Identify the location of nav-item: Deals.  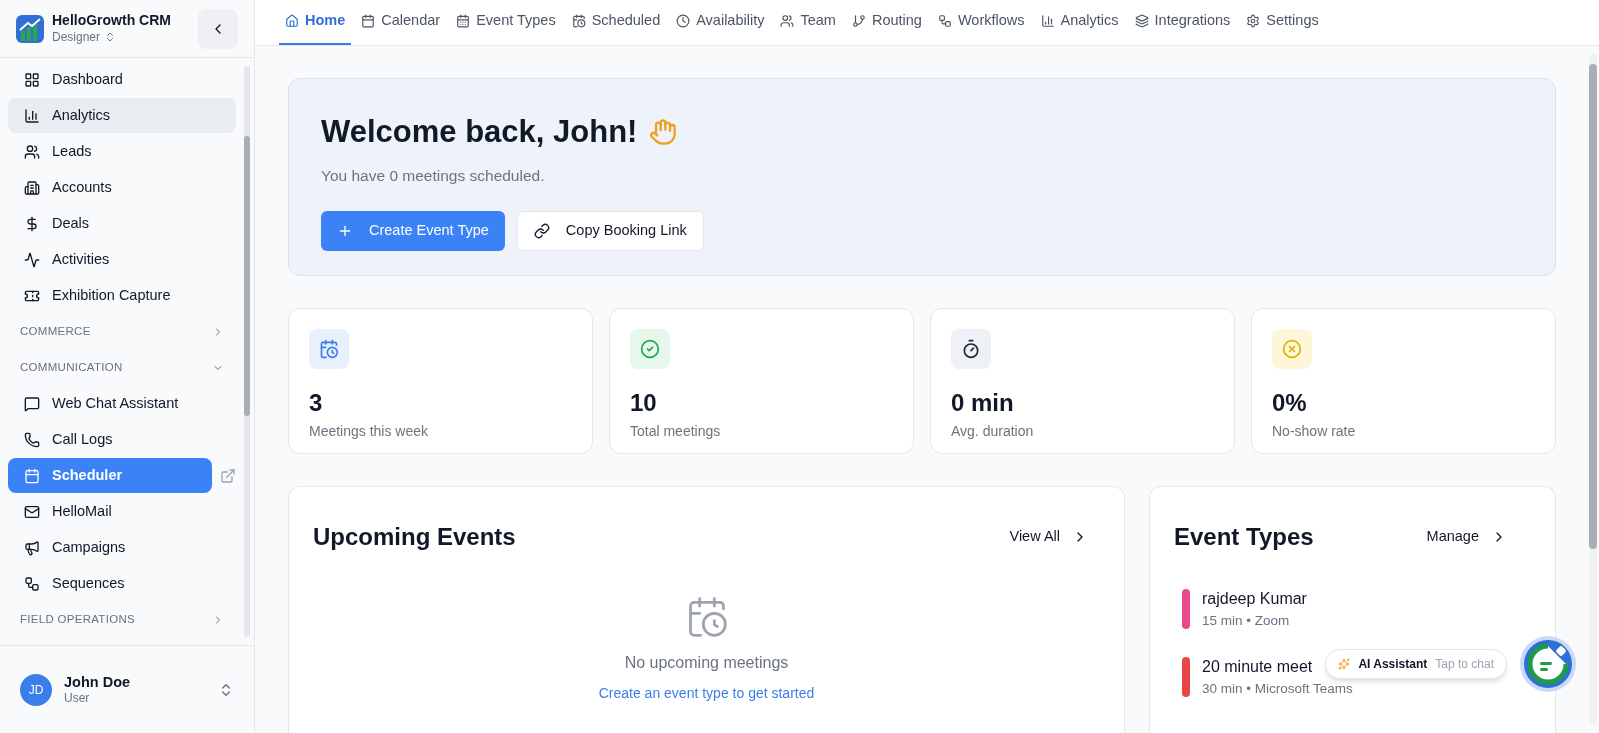
(122, 223).